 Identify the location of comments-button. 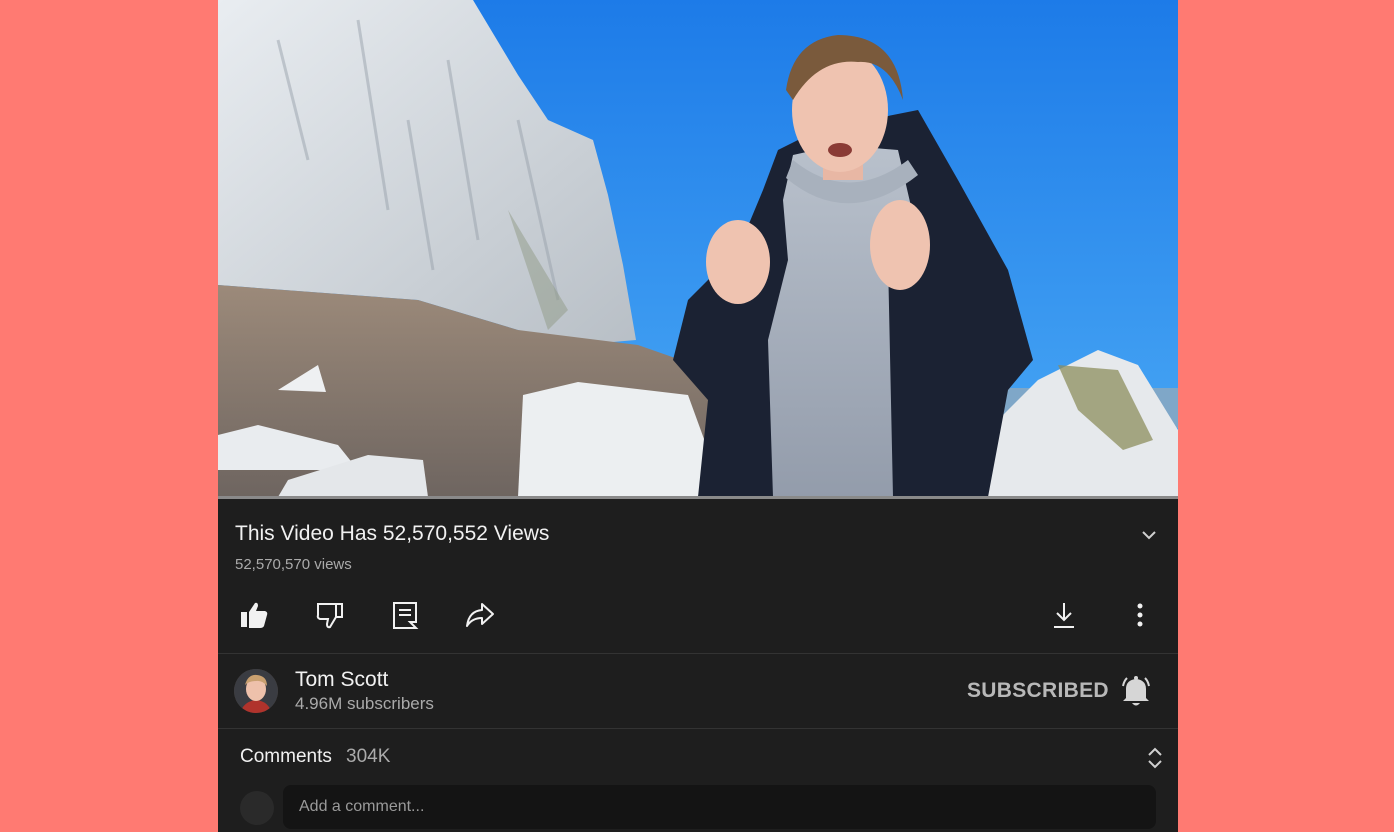
(405, 615).